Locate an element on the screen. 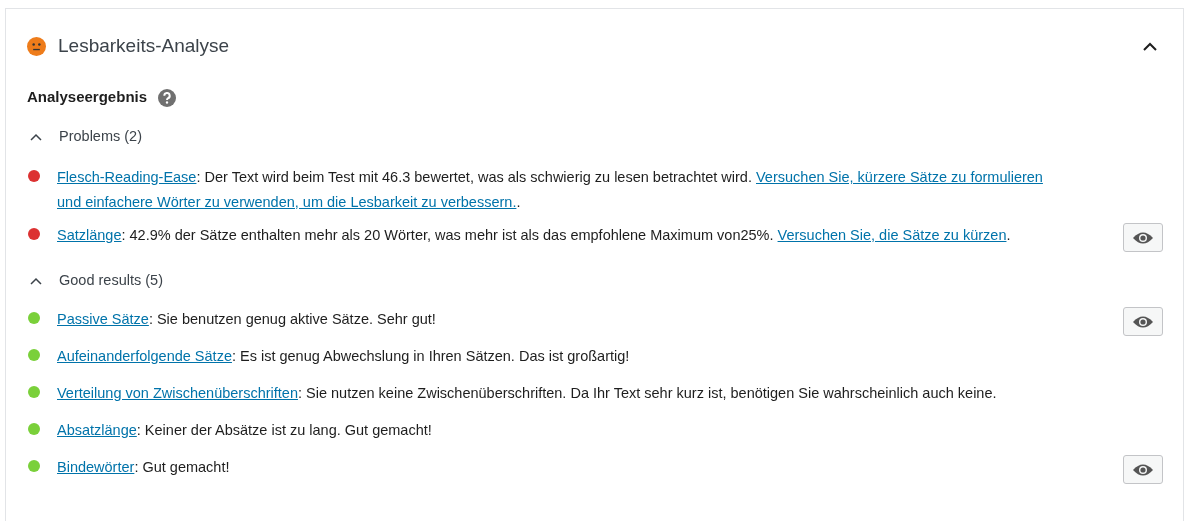  result-link: Absatzlänge is located at coordinates (97, 430).